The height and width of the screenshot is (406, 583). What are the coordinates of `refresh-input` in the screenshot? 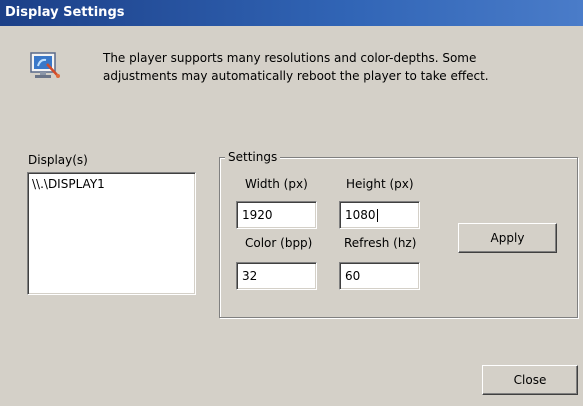 It's located at (379, 276).